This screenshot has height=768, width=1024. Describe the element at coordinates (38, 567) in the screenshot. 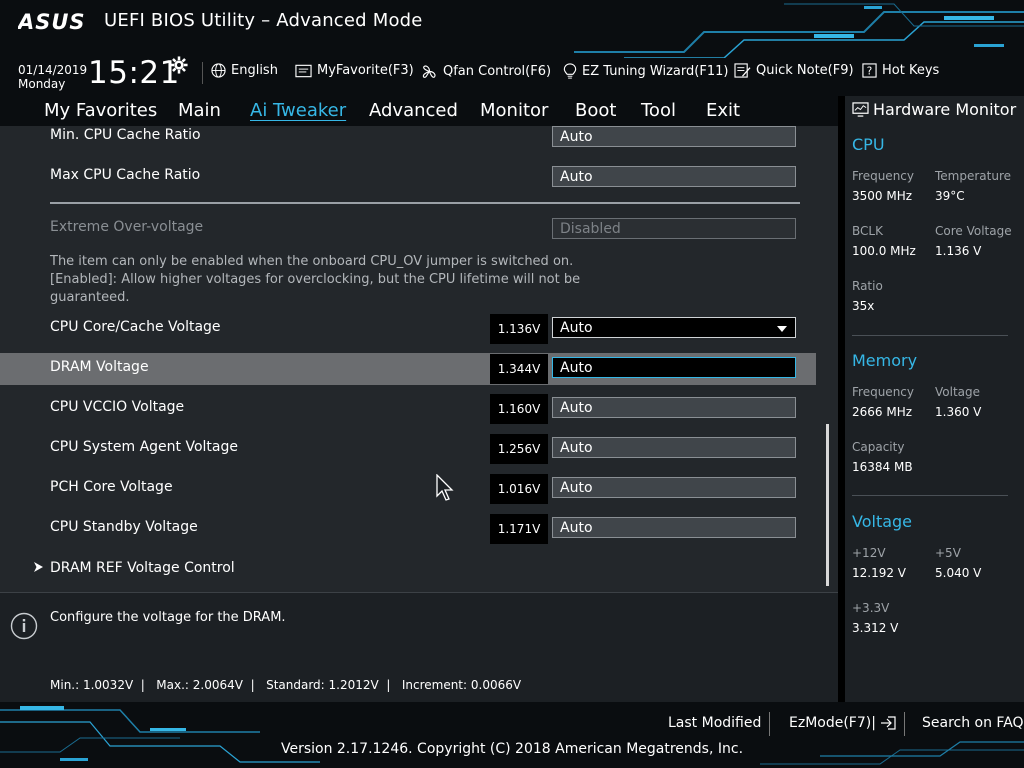

I see `submenu-arrow-icon` at that location.